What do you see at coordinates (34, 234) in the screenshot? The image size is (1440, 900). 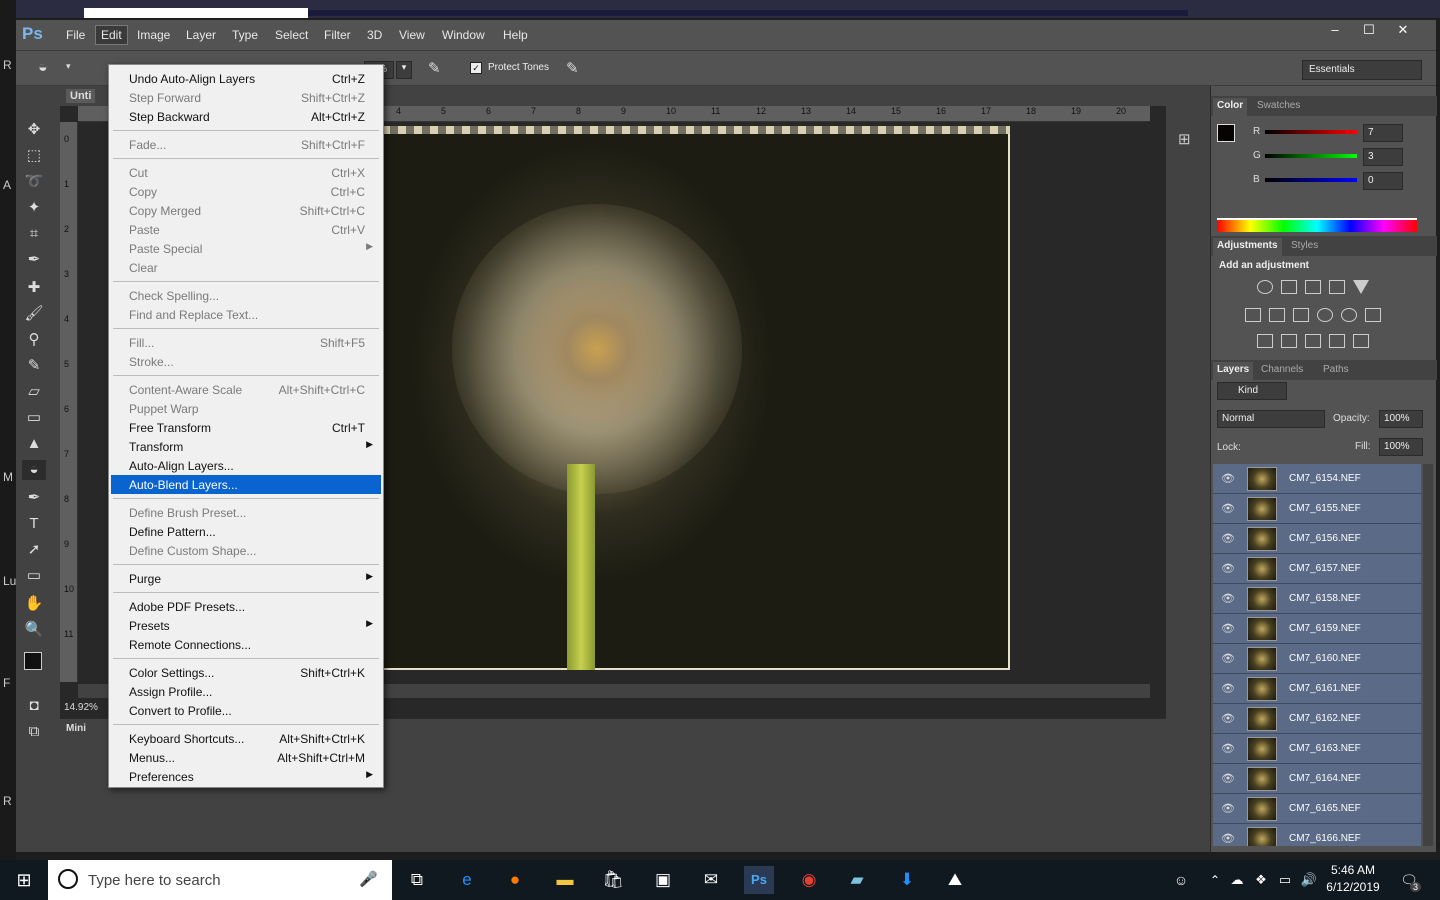 I see `crop-tool-icon: ⌗` at bounding box center [34, 234].